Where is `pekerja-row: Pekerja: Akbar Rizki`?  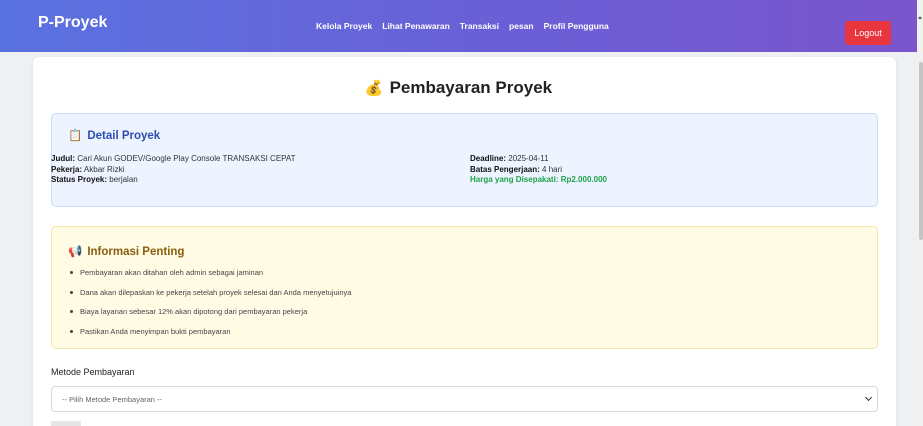
pekerja-row: Pekerja: Akbar Rizki is located at coordinates (173, 170).